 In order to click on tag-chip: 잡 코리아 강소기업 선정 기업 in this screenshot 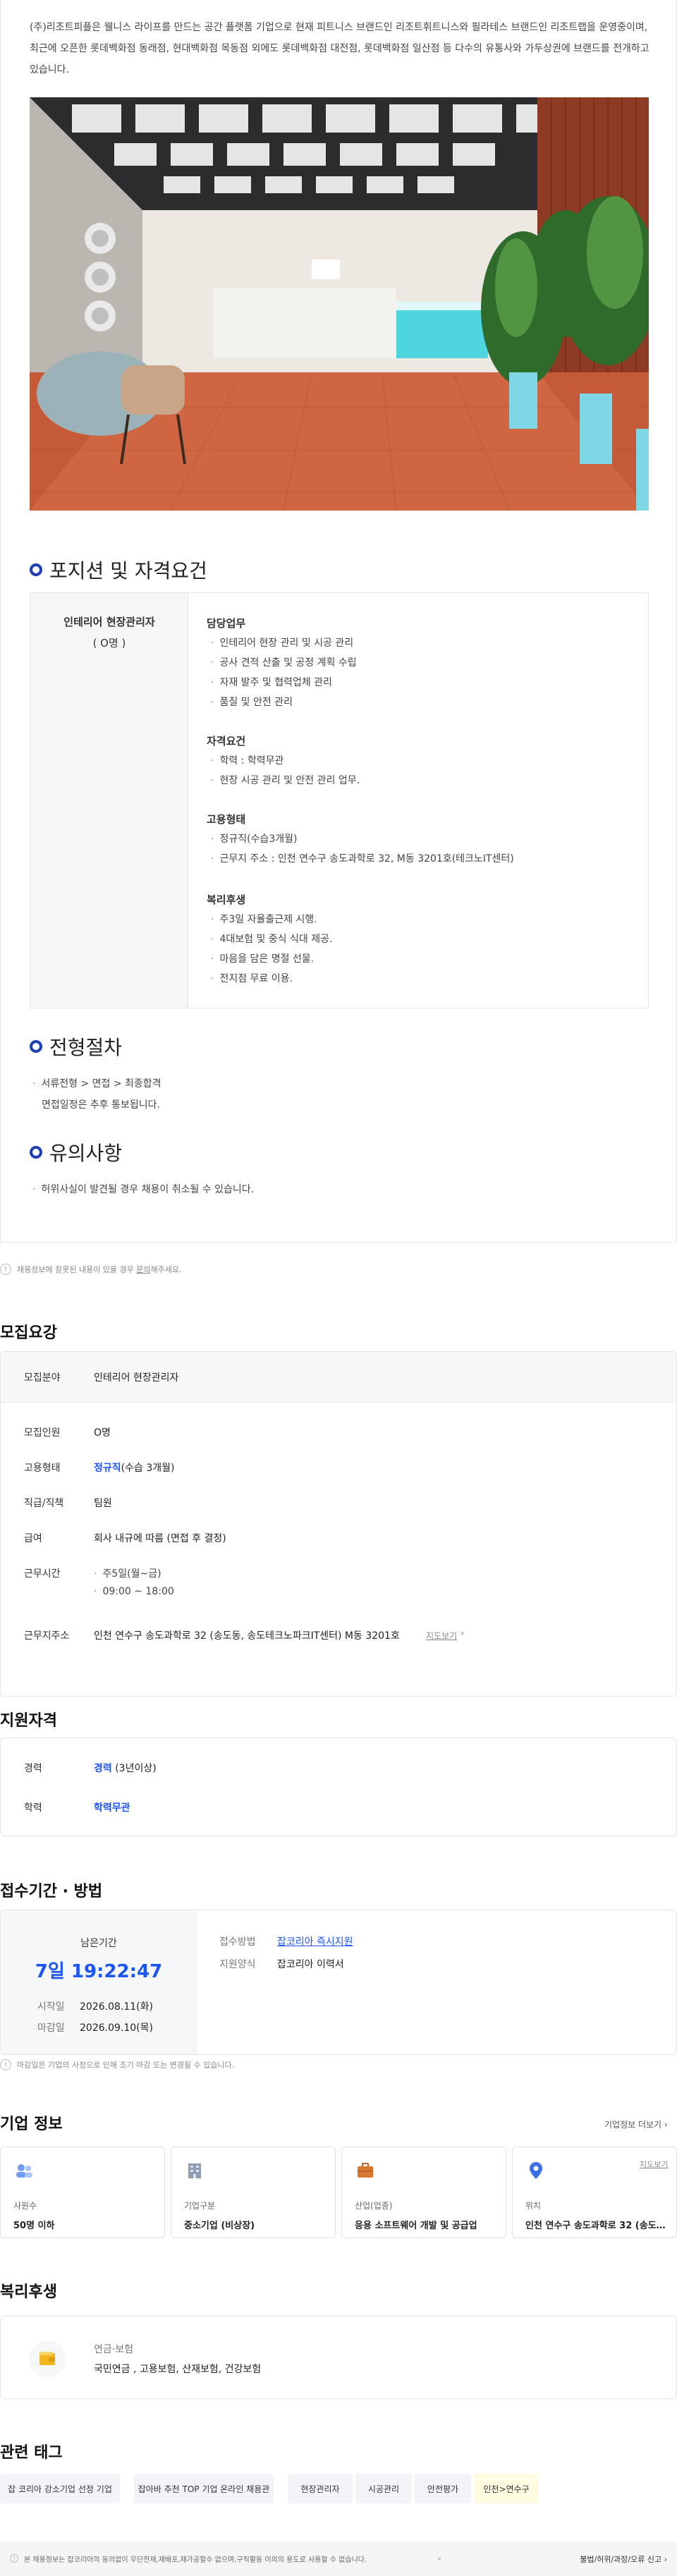, I will do `click(60, 2488)`.